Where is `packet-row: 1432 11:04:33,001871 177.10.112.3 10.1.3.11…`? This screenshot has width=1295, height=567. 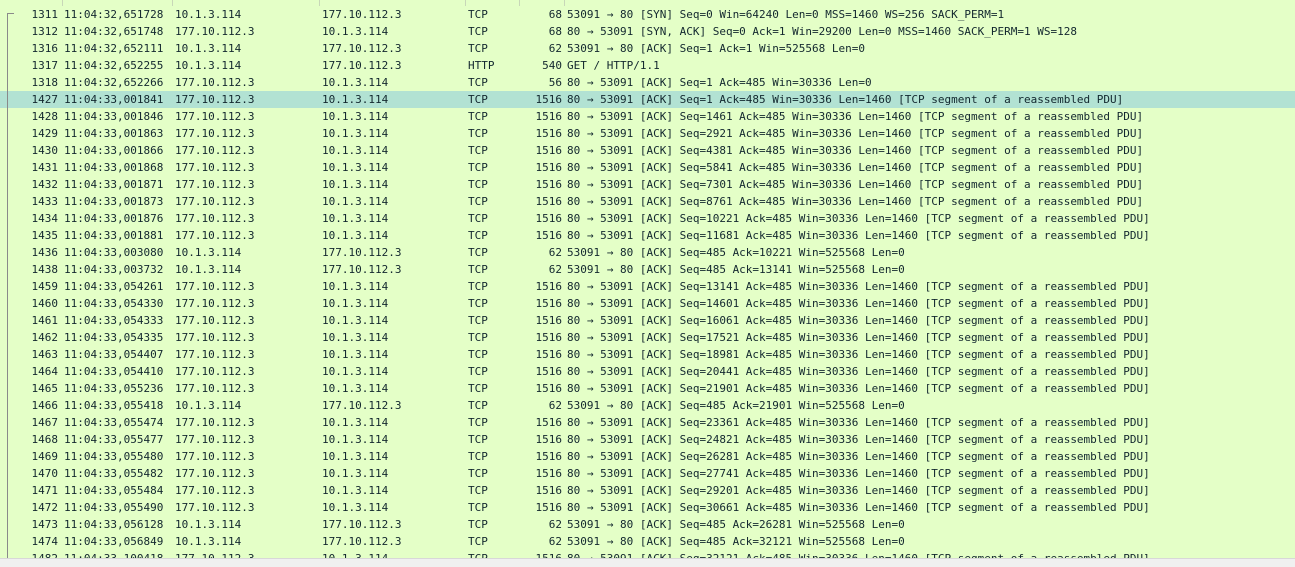
packet-row: 1432 11:04:33,001871 177.10.112.3 10.1.3.11… is located at coordinates (647, 184).